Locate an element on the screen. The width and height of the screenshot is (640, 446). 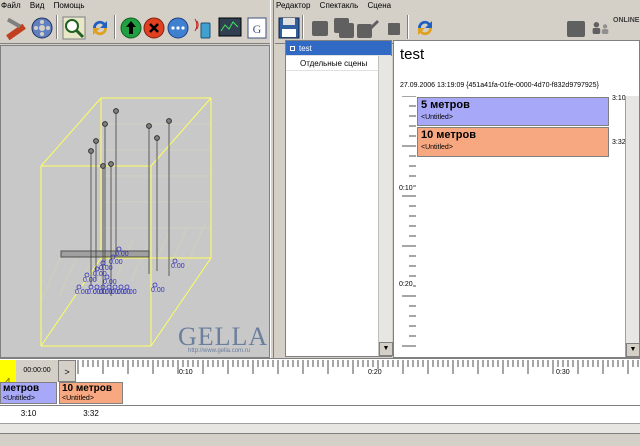
scene-block-10m: 10 метров <Untitled> is located at coordinates (513, 142).